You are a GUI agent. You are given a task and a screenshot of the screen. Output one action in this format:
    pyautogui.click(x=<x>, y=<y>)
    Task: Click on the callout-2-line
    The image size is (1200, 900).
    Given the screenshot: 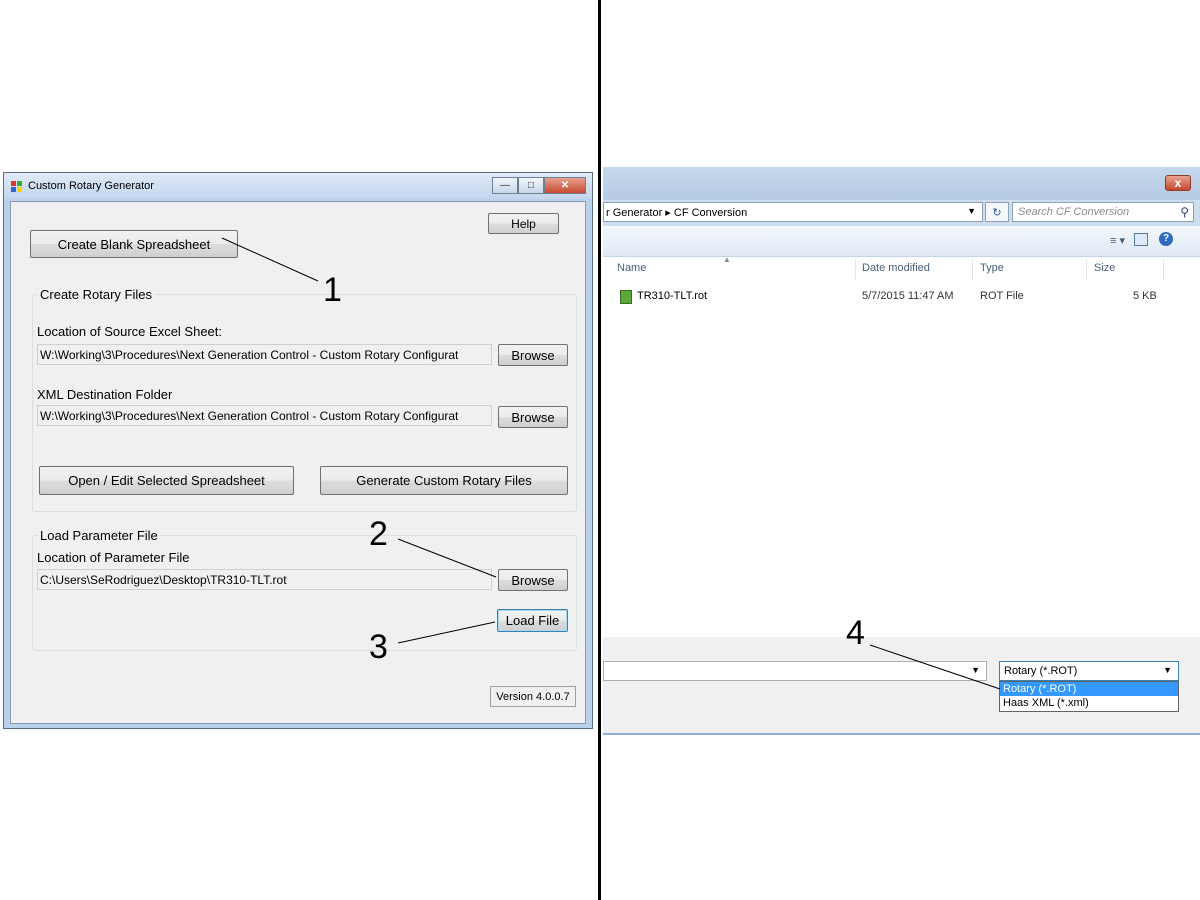 What is the action you would take?
    pyautogui.click(x=447, y=558)
    